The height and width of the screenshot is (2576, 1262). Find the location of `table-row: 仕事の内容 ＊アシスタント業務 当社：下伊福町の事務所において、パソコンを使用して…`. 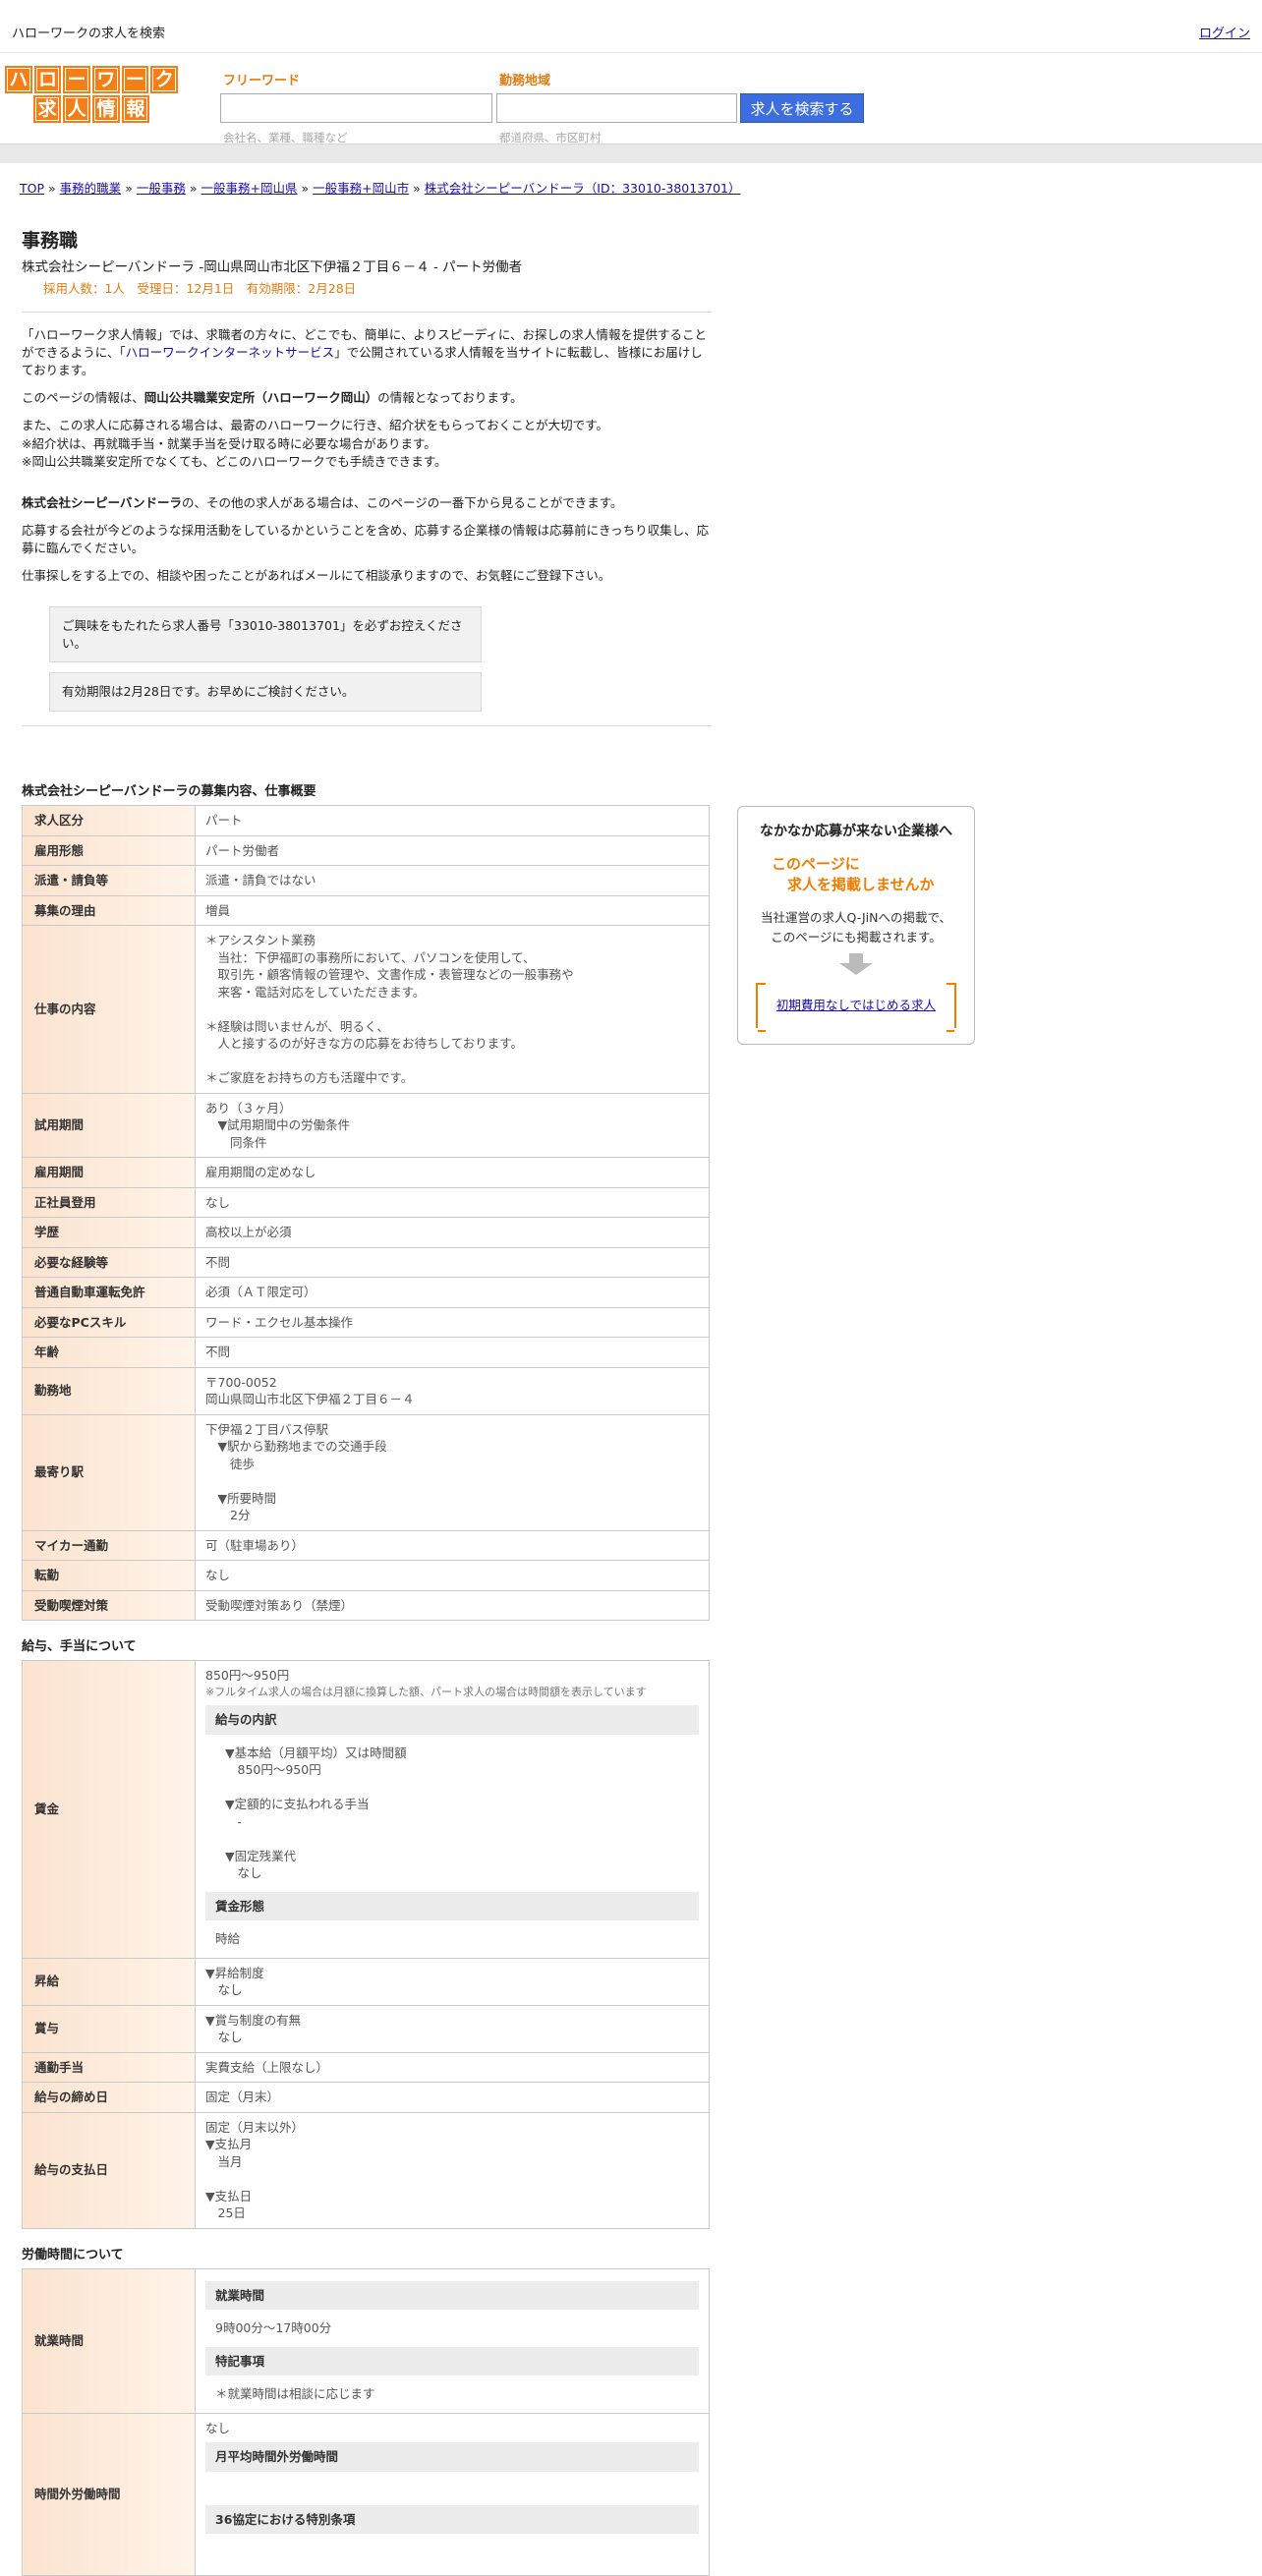

table-row: 仕事の内容 ＊アシスタント業務 当社：下伊福町の事務所において、パソコンを使用して… is located at coordinates (366, 1009).